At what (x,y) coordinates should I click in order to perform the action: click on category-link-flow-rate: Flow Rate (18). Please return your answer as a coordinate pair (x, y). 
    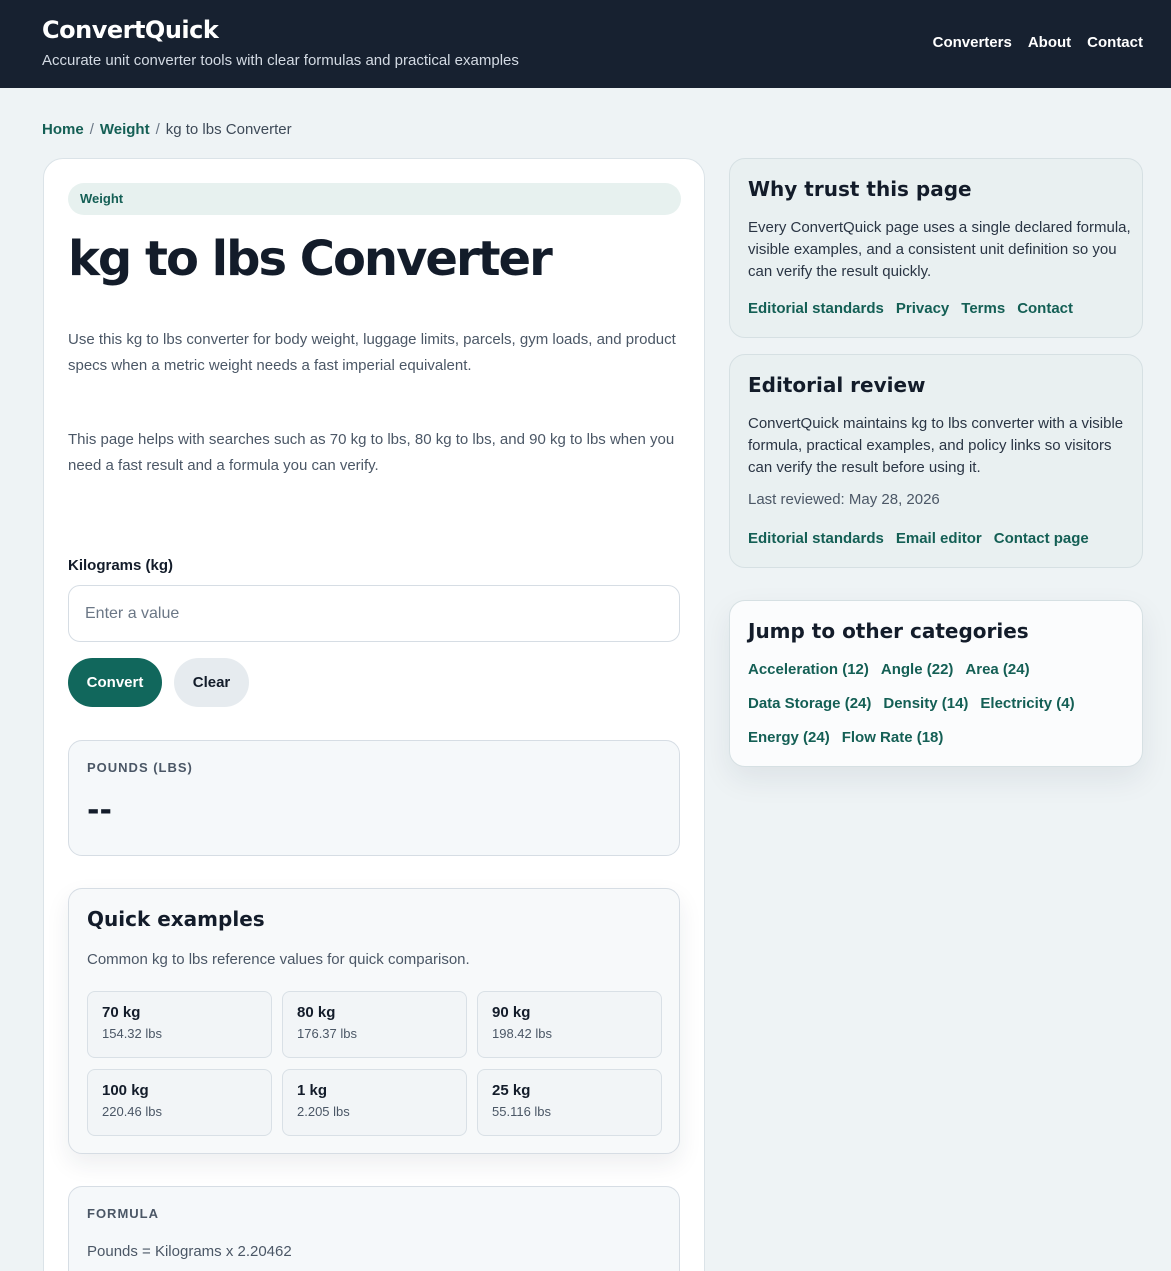
    Looking at the image, I should click on (893, 738).